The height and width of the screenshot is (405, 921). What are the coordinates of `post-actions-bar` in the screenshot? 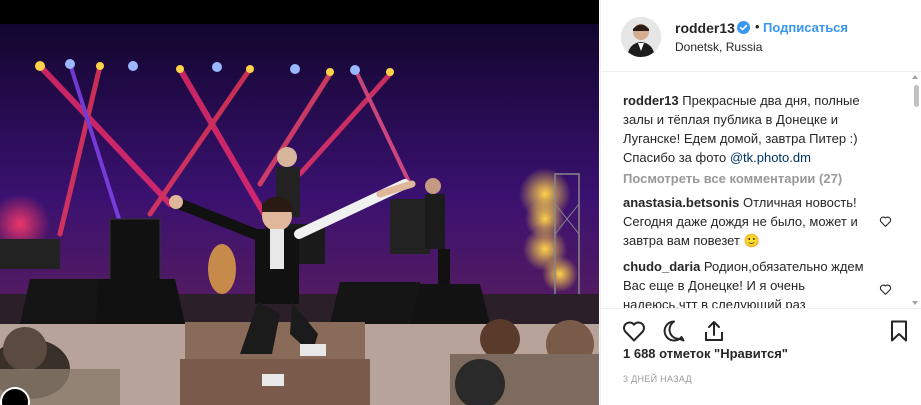 It's located at (761, 330).